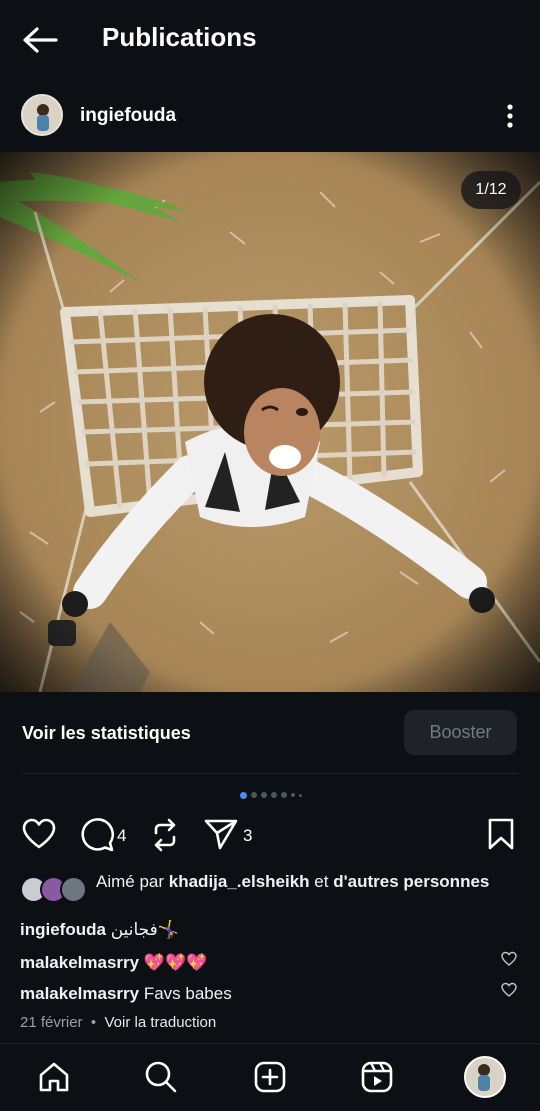 Image resolution: width=540 pixels, height=1111 pixels. Describe the element at coordinates (51, 1022) in the screenshot. I see `post-date: 21 février` at that location.